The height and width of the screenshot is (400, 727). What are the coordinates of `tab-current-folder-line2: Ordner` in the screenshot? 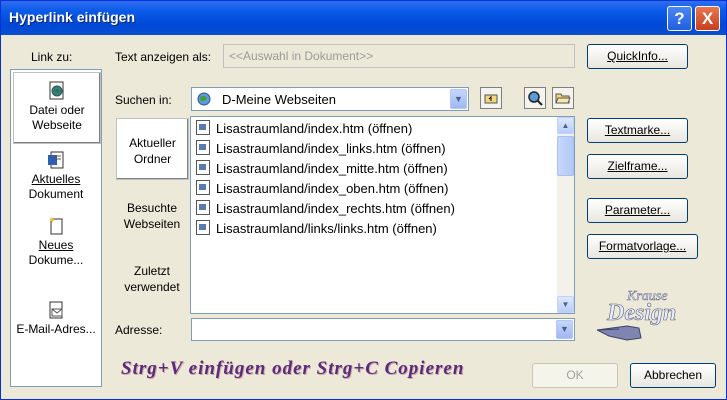 It's located at (152, 159).